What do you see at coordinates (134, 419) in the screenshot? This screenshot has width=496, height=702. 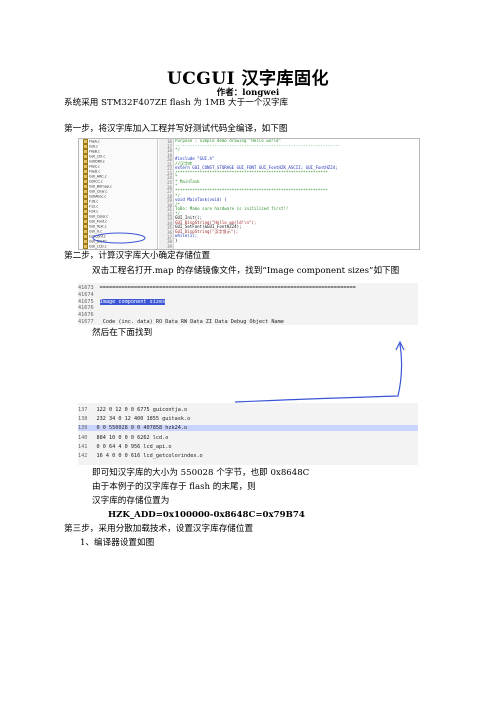 I see `map-row: 138 232 34 0 12 400 1855 guitask.o` at bounding box center [134, 419].